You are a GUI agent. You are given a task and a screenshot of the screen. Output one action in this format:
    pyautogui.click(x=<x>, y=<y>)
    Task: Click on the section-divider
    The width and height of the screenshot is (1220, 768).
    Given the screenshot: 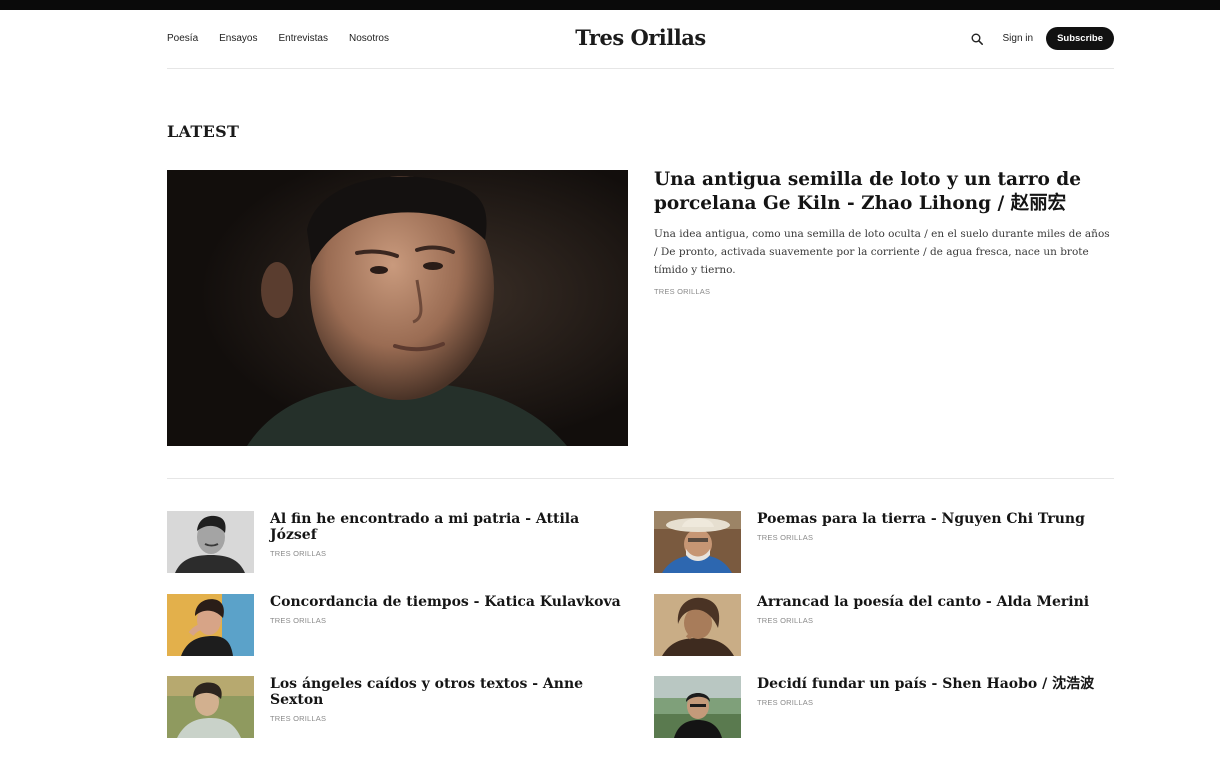 What is the action you would take?
    pyautogui.click(x=640, y=478)
    